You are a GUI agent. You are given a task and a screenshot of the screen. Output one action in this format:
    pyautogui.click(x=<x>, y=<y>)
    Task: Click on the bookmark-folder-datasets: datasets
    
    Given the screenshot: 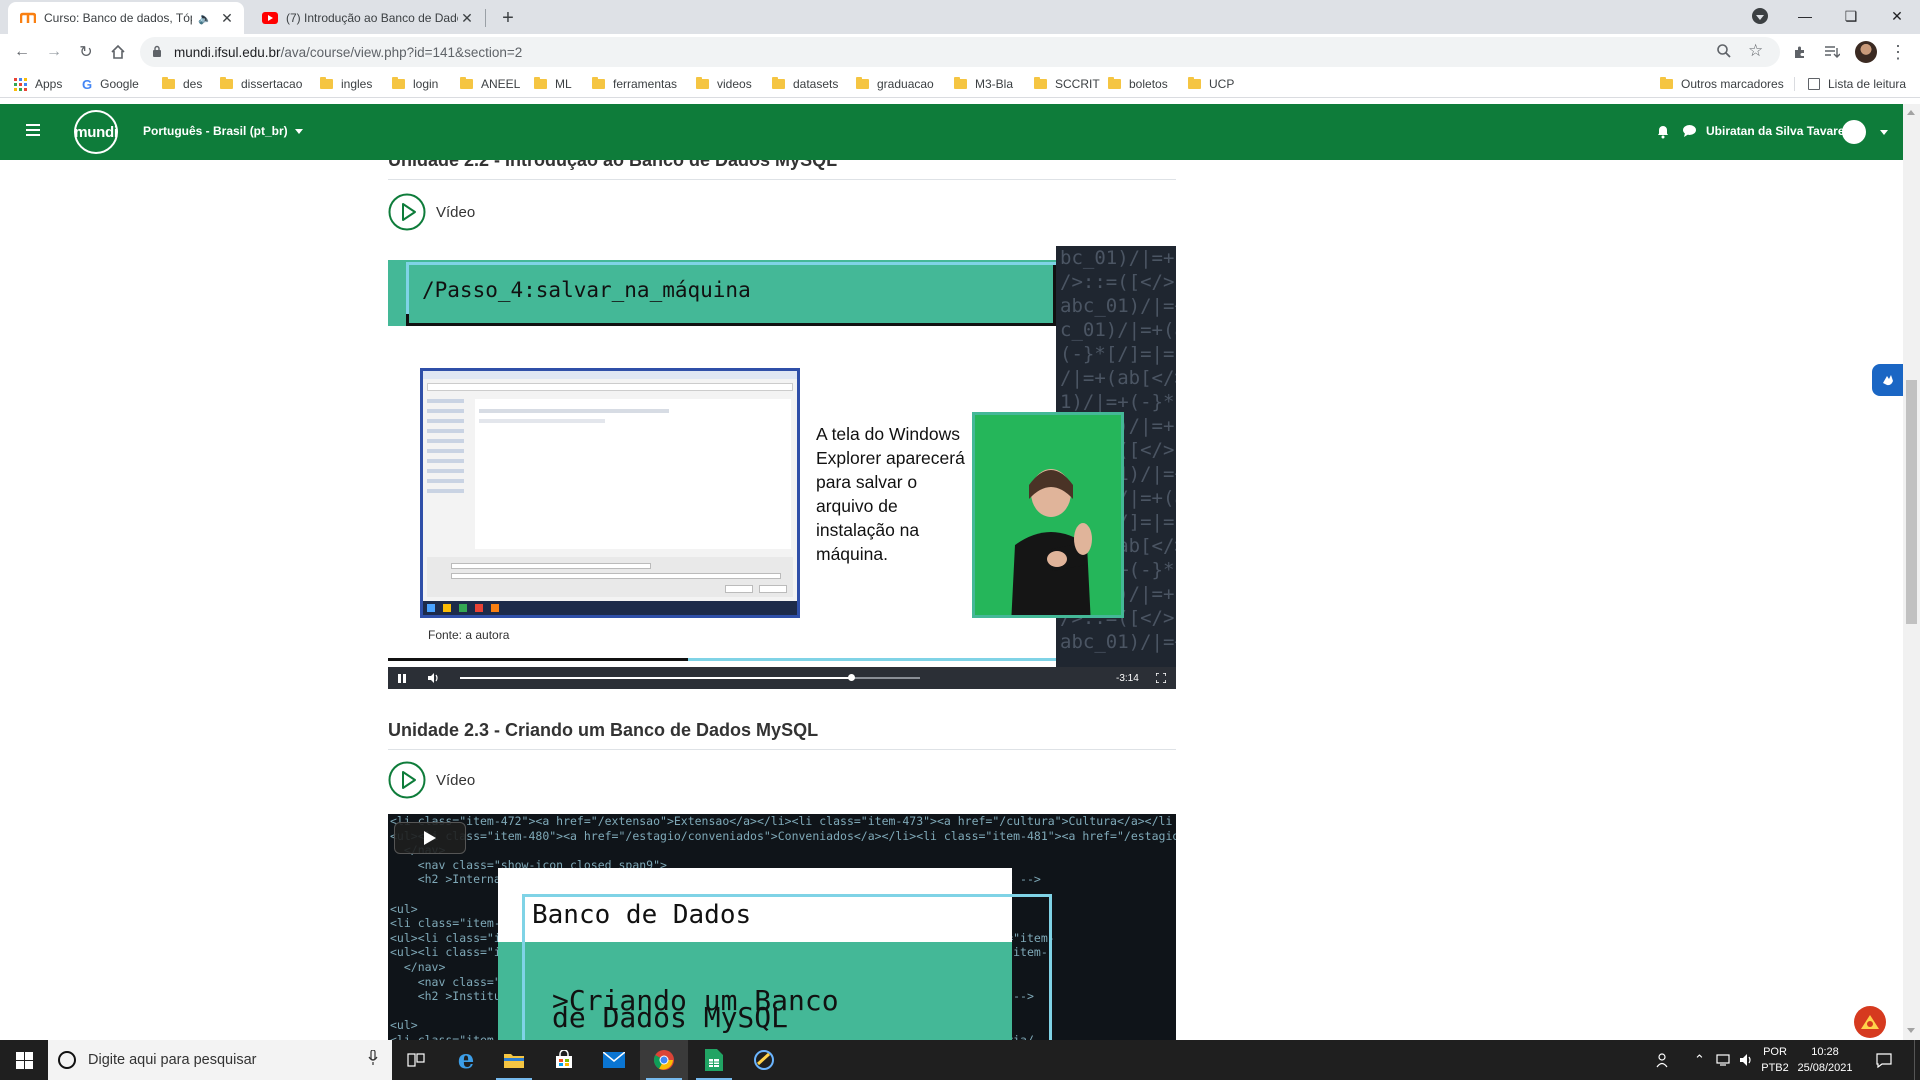 What is the action you would take?
    pyautogui.click(x=805, y=84)
    